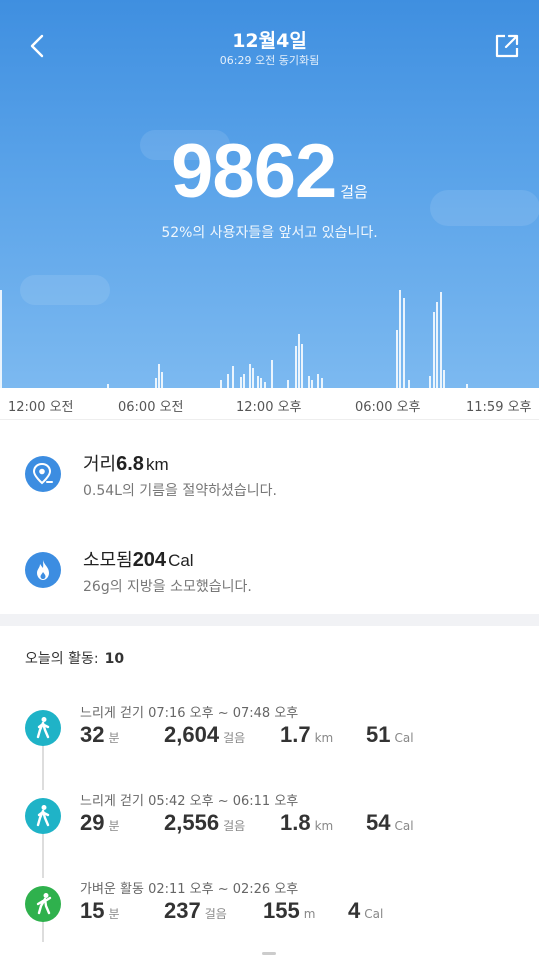 The width and height of the screenshot is (539, 966). I want to click on share-icon, so click(507, 46).